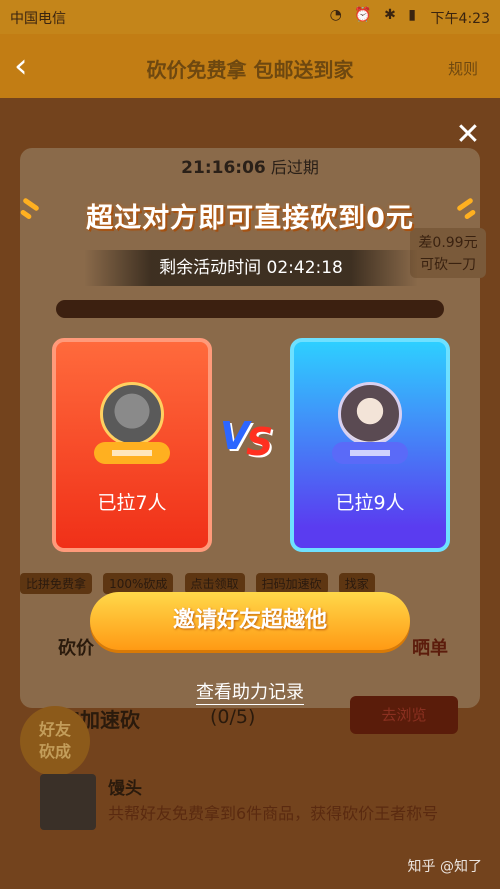 Image resolution: width=500 pixels, height=889 pixels. What do you see at coordinates (448, 265) in the screenshot?
I see `difference-line2: 可砍一刀` at bounding box center [448, 265].